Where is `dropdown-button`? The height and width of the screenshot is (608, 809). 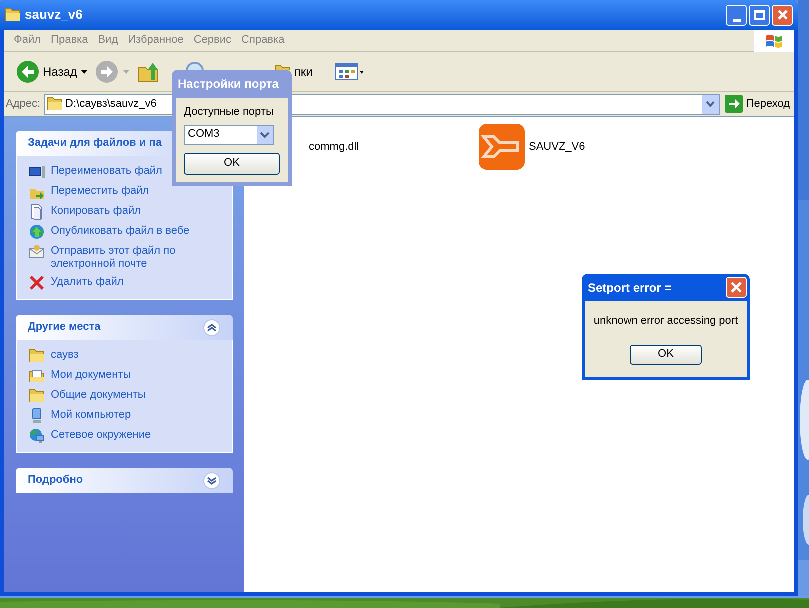
dropdown-button is located at coordinates (711, 104).